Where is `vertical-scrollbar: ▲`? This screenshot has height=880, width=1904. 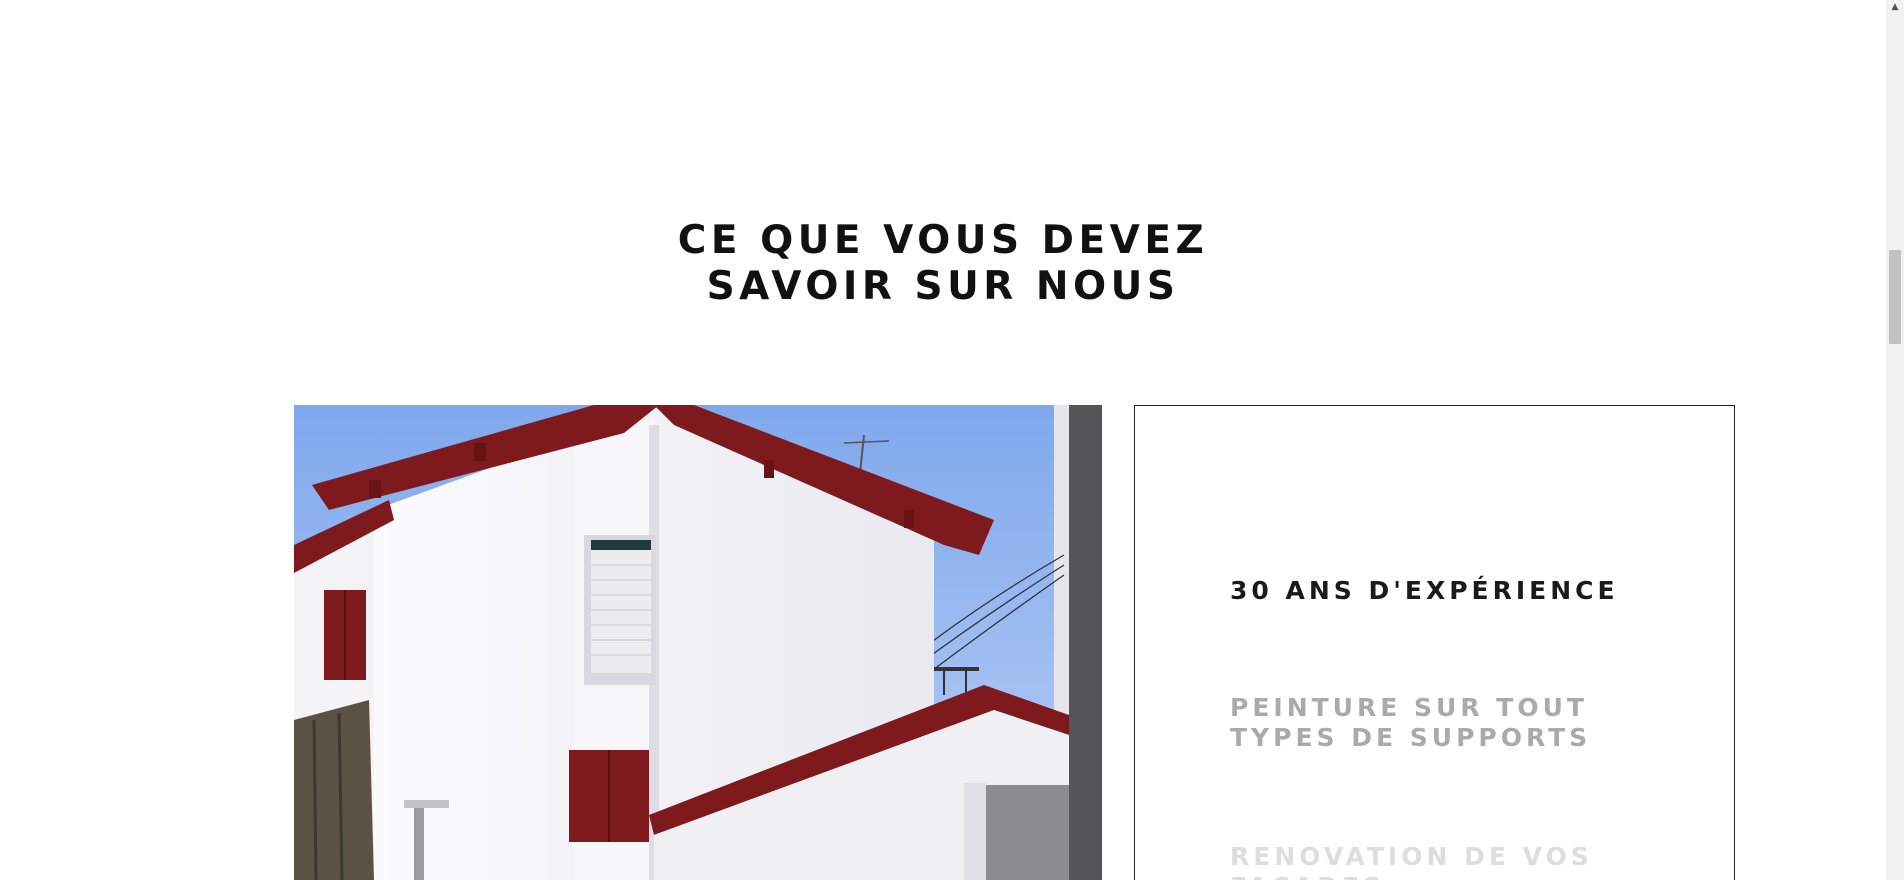 vertical-scrollbar: ▲ is located at coordinates (1895, 440).